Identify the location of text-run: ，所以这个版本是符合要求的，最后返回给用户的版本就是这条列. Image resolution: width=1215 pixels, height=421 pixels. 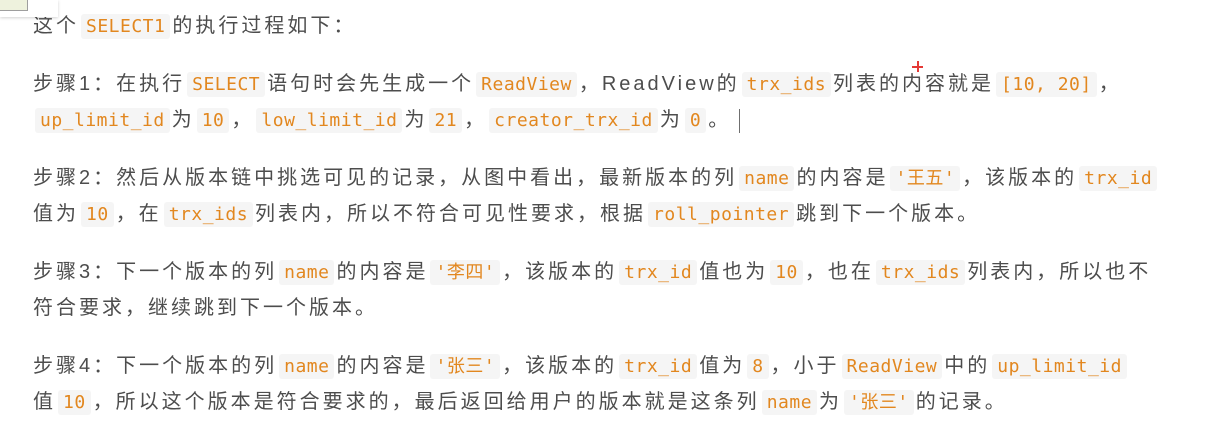
(426, 402).